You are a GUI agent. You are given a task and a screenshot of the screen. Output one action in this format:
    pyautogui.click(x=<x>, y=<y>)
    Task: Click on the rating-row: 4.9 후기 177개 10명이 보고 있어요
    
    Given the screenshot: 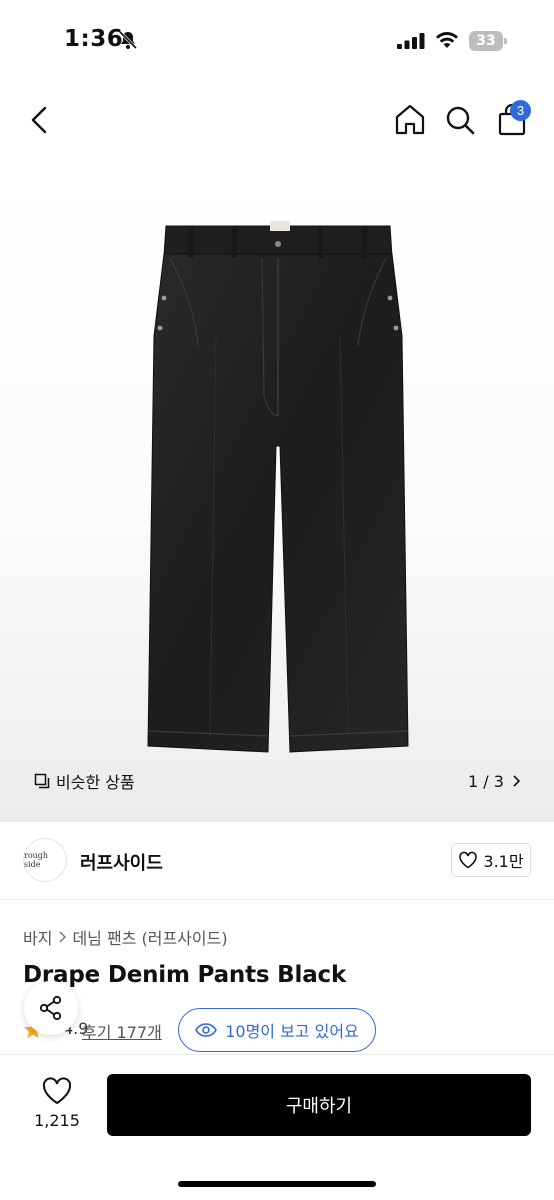 What is the action you would take?
    pyautogui.click(x=288, y=1030)
    